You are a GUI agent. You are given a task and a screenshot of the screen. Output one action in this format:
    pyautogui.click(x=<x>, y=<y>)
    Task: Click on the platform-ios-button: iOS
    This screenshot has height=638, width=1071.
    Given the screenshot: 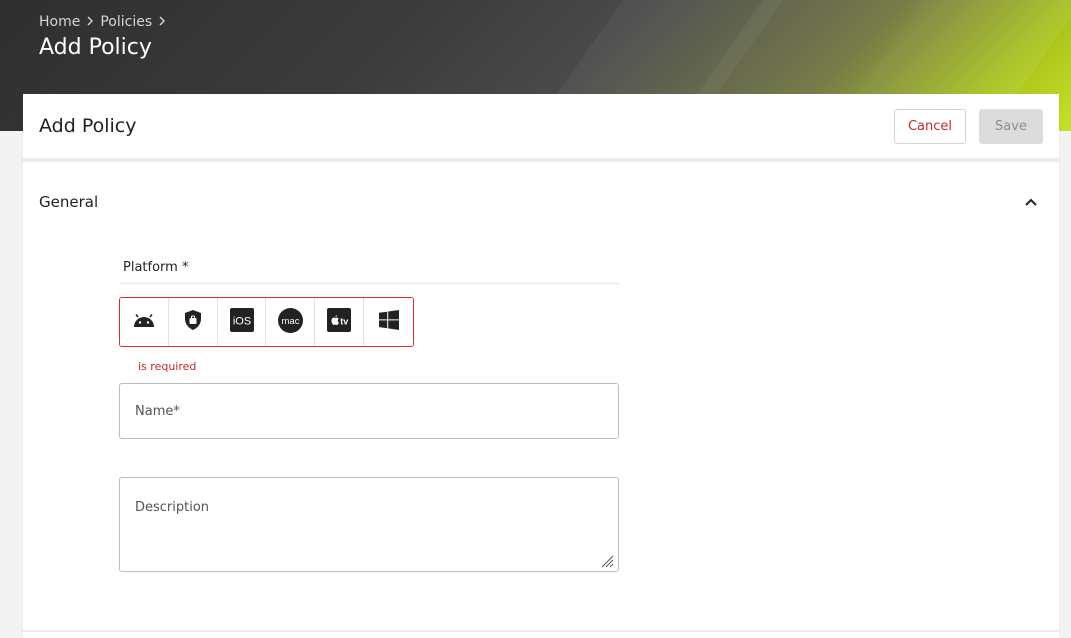 What is the action you would take?
    pyautogui.click(x=242, y=322)
    